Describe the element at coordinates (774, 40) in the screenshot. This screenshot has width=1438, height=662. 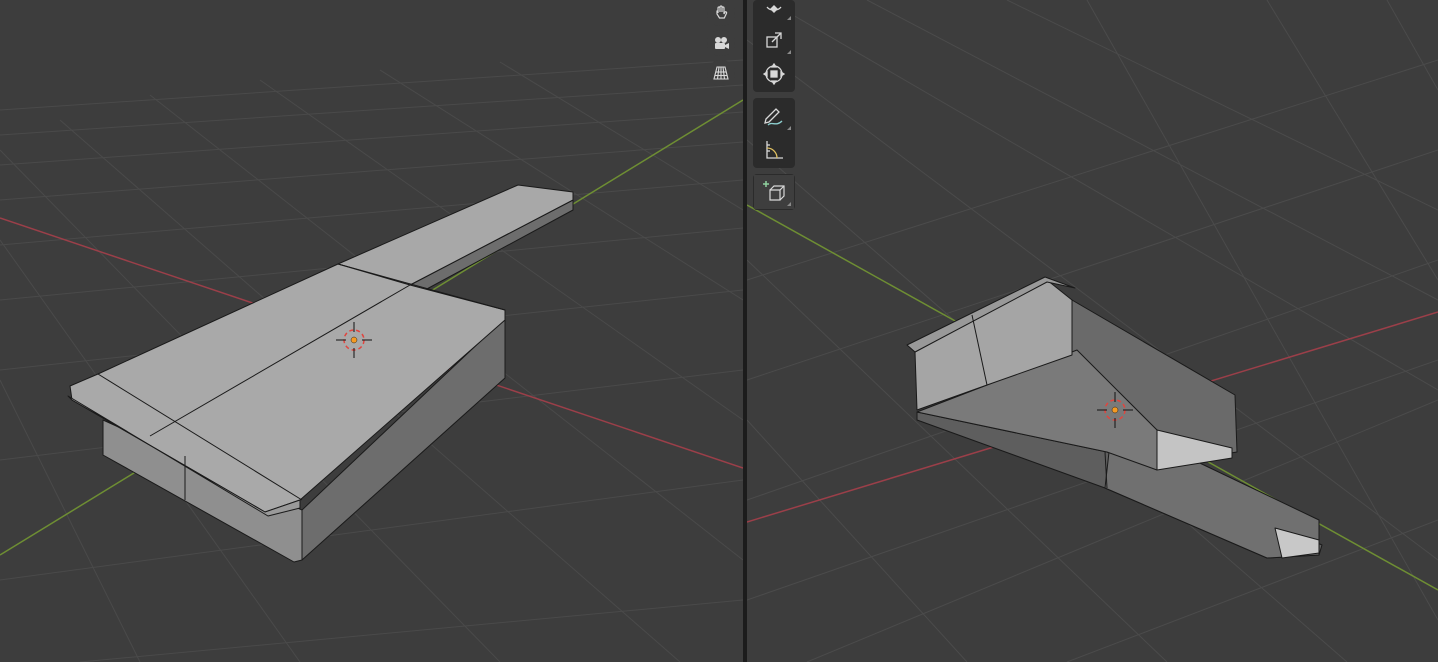
I see `scale-tool-icon` at that location.